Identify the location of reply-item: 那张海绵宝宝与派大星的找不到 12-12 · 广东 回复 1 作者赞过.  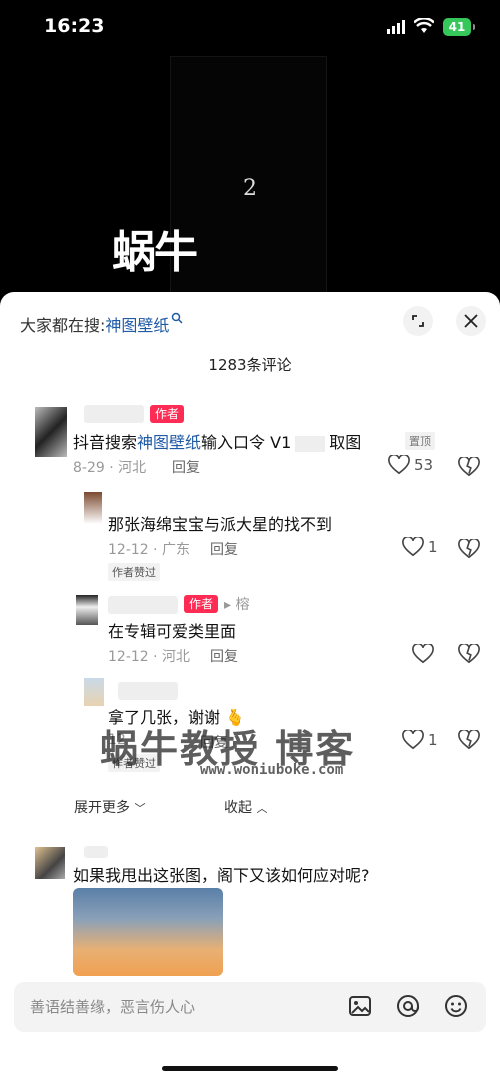
(250, 534).